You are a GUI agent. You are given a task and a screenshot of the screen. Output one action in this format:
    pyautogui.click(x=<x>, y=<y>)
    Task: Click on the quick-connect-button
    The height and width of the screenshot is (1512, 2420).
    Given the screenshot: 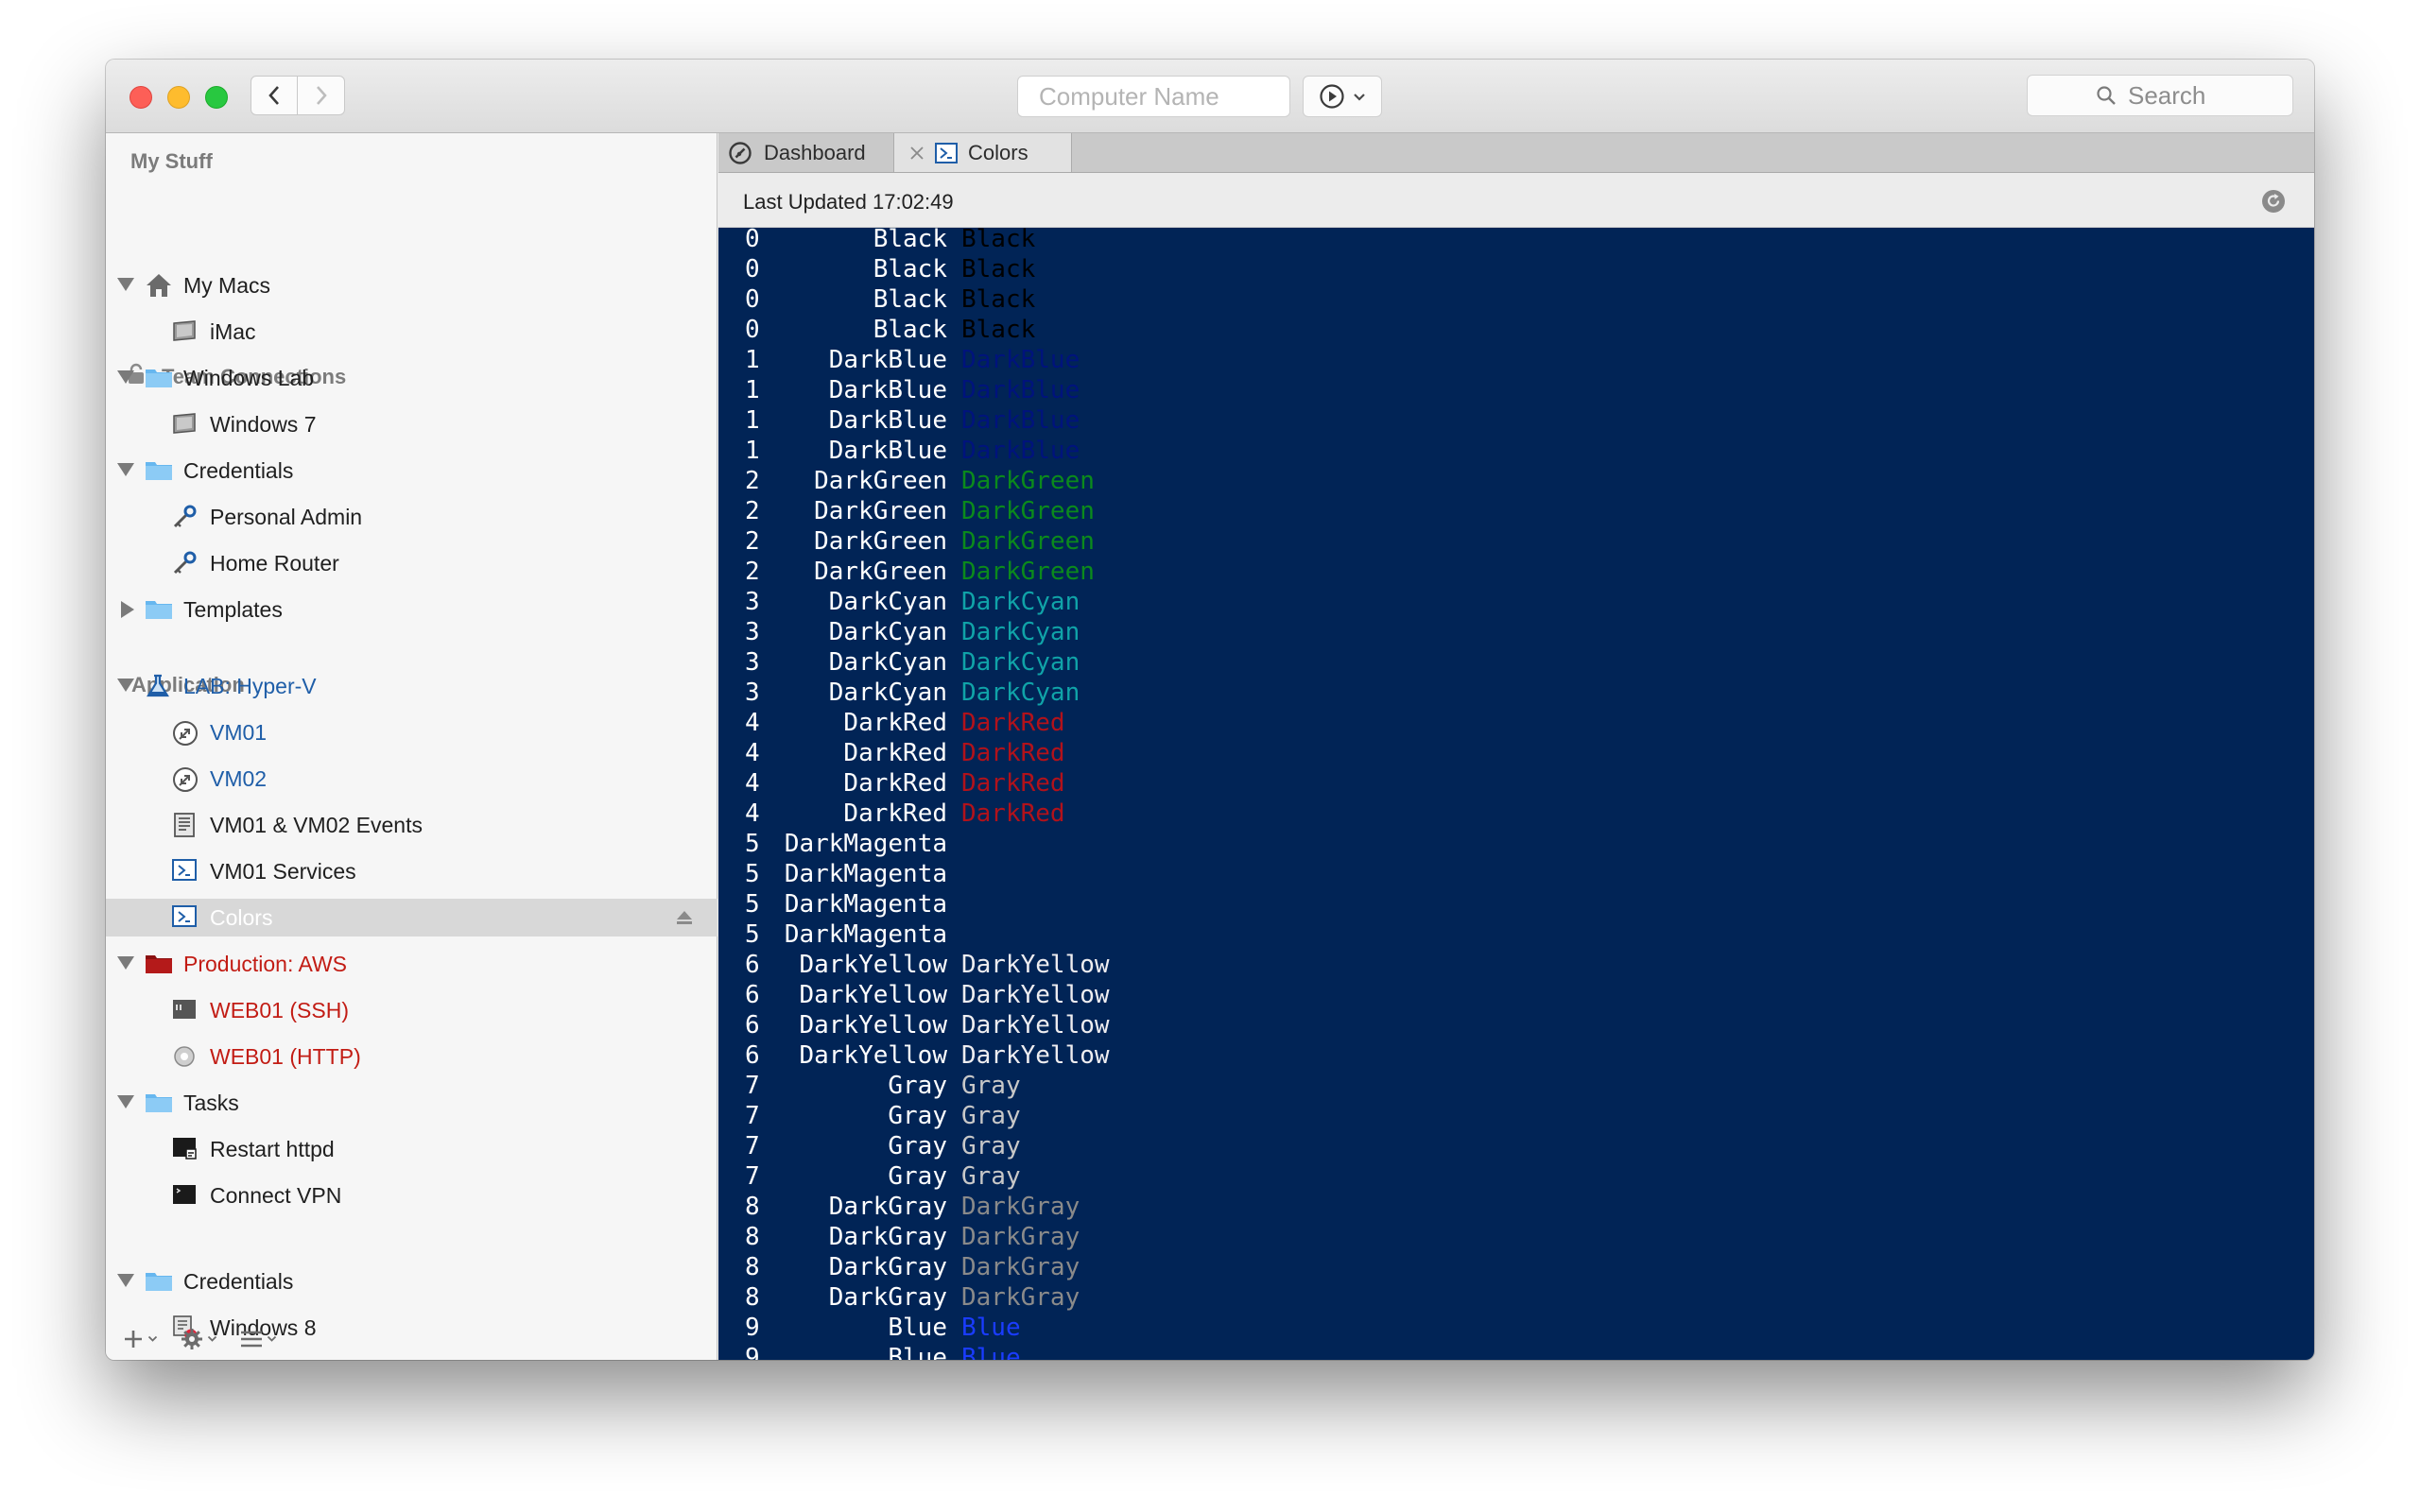 What is the action you would take?
    pyautogui.click(x=1342, y=96)
    